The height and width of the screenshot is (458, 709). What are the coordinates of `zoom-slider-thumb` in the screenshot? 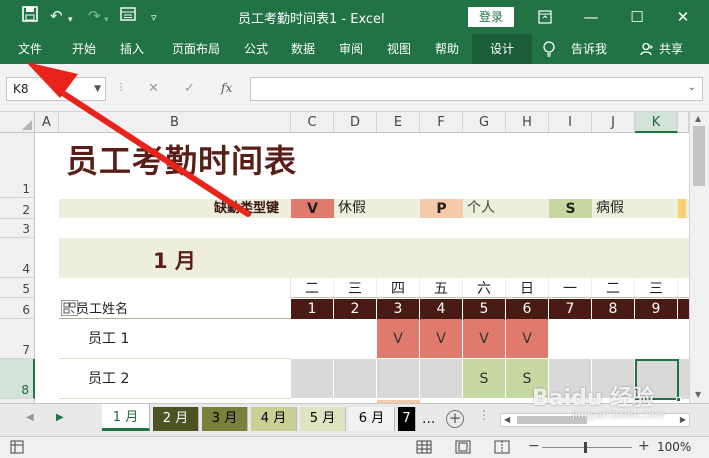 It's located at (585, 447).